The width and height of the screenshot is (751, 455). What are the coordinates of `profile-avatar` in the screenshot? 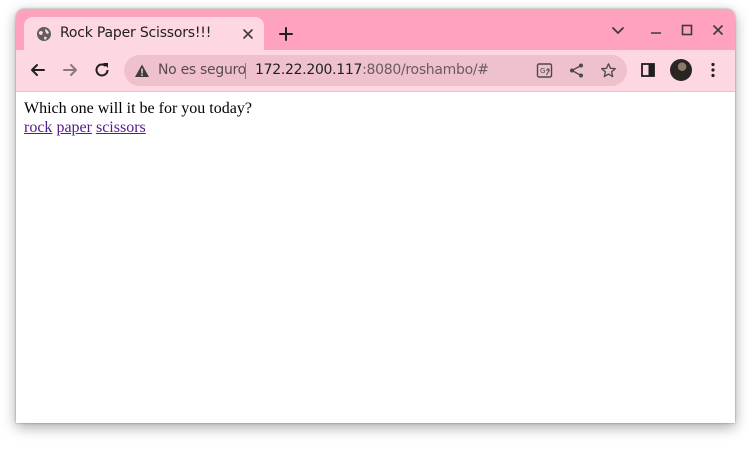 It's located at (681, 70).